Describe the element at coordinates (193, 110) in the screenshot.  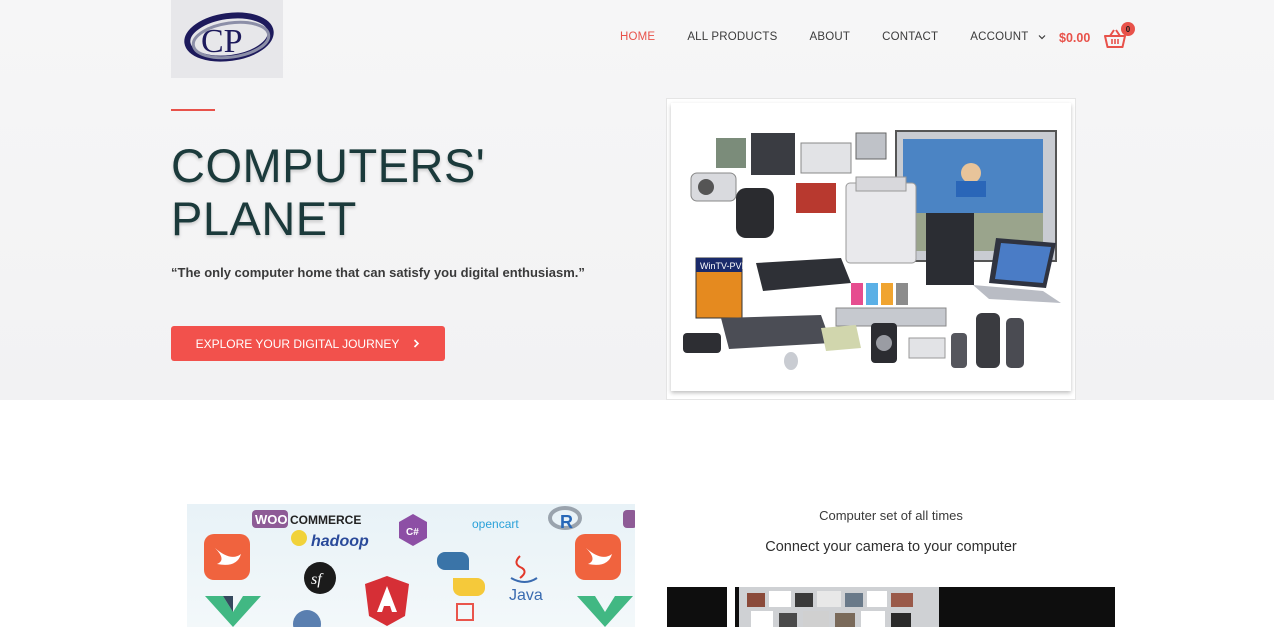
I see `accent-line` at that location.